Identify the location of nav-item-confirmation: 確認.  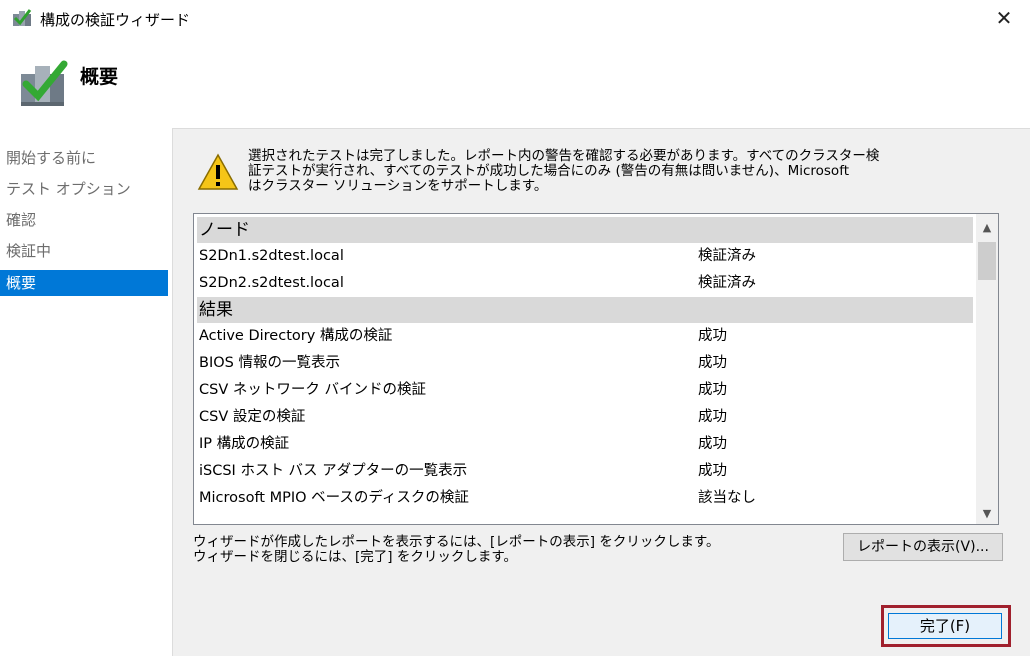
(84, 220).